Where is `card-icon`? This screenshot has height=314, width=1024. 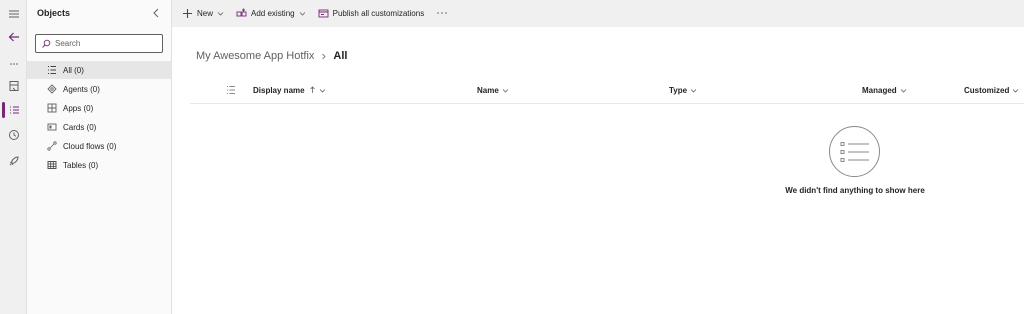 card-icon is located at coordinates (52, 127).